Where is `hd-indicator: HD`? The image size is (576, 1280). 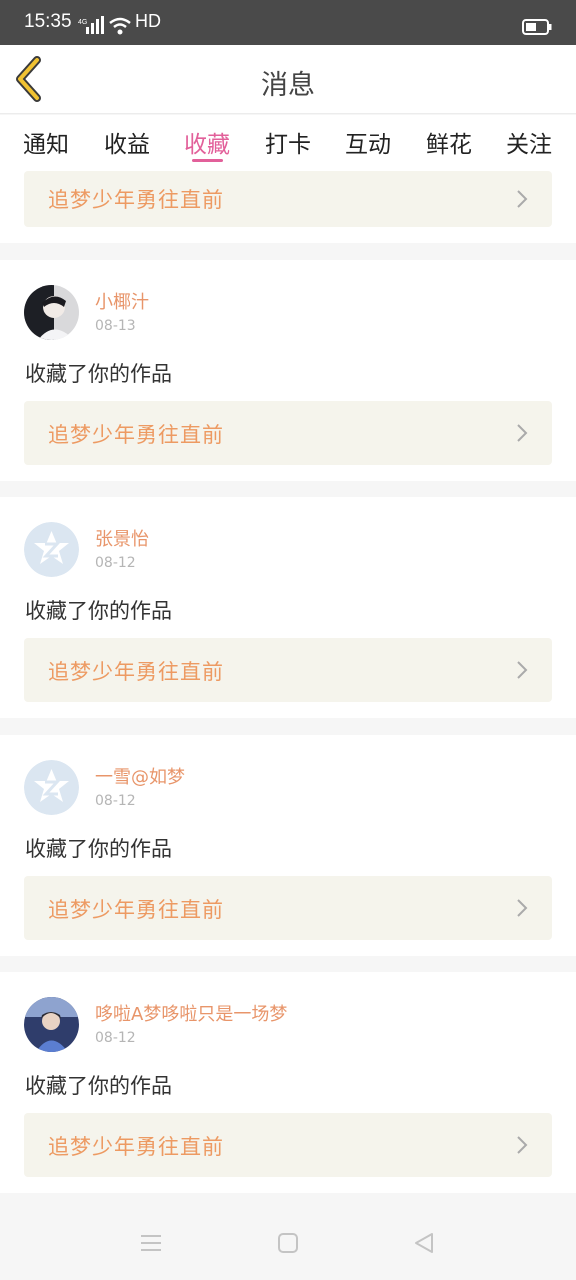
hd-indicator: HD is located at coordinates (148, 21).